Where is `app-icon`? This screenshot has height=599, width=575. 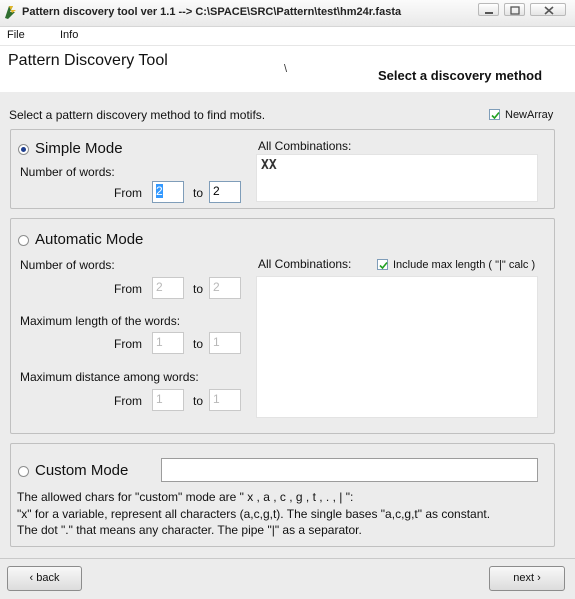
app-icon is located at coordinates (11, 12).